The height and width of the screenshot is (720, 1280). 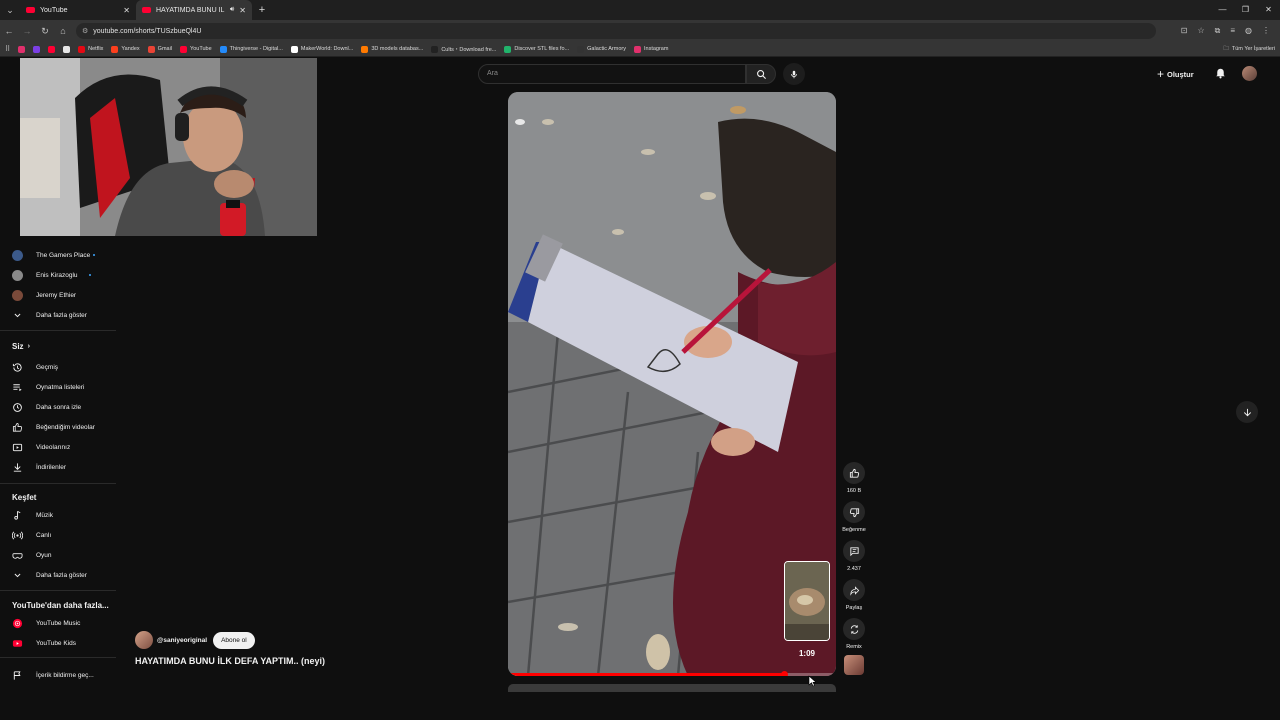 I want to click on sidebar-item-label: Enis Kirazoglu, so click(x=57, y=275).